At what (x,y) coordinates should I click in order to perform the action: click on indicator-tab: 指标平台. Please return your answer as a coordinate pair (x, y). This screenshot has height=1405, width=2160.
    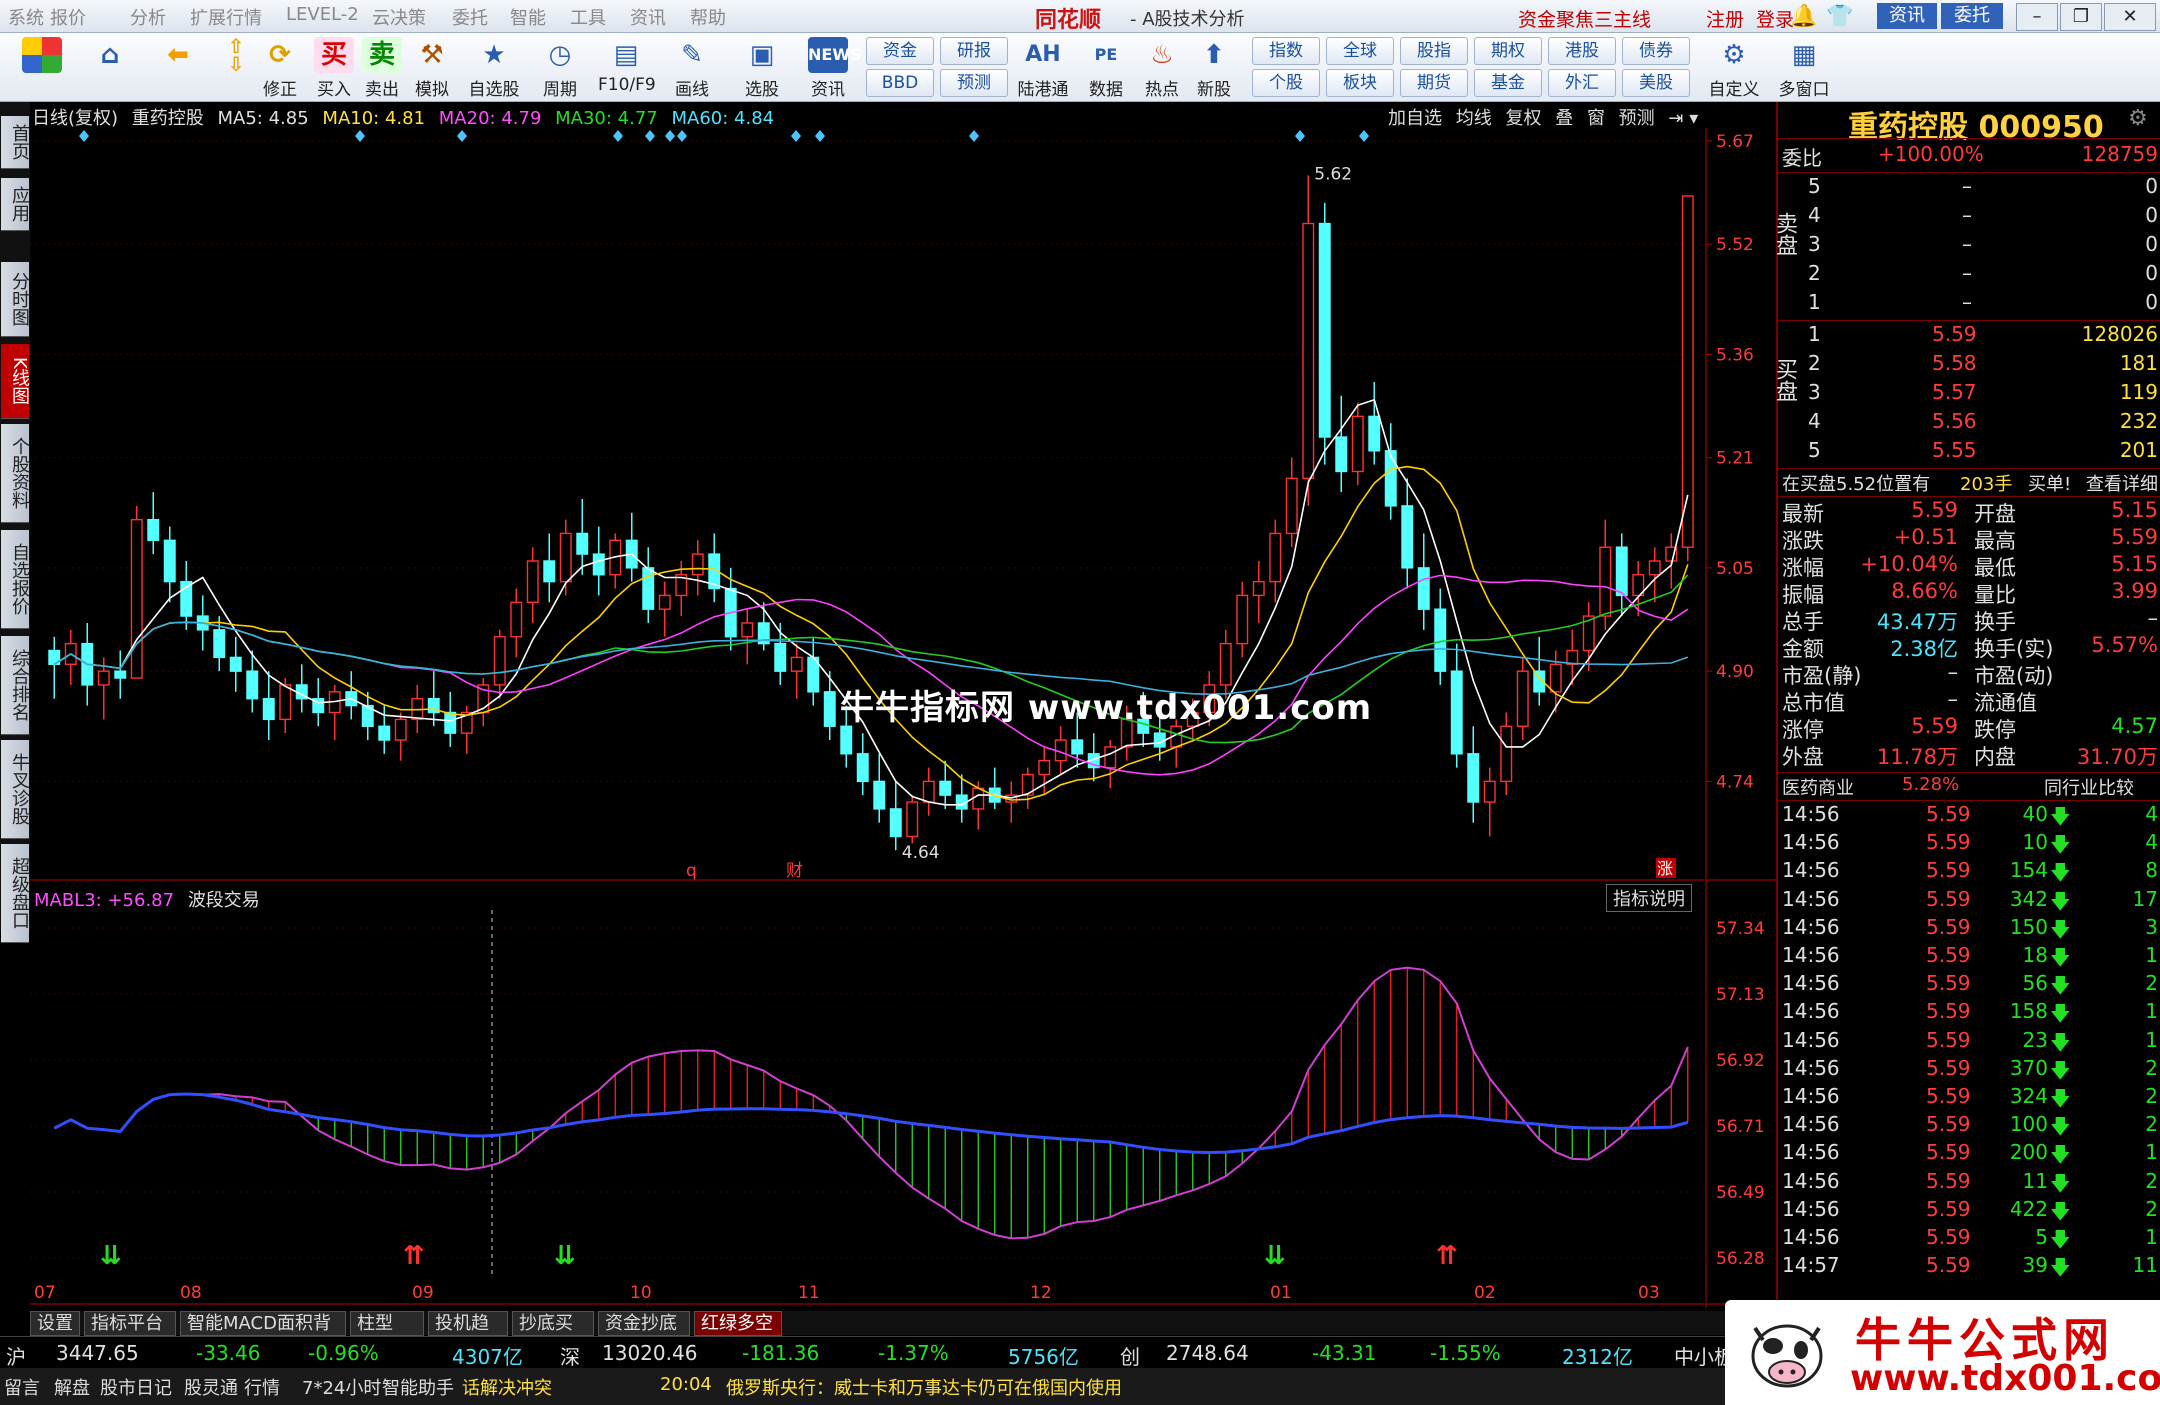
    Looking at the image, I should click on (130, 1323).